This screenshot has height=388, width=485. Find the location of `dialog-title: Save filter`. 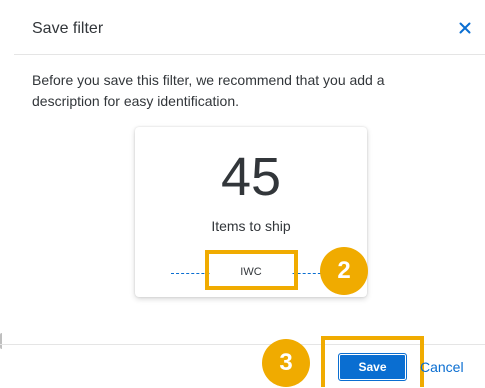

dialog-title: Save filter is located at coordinates (68, 28).